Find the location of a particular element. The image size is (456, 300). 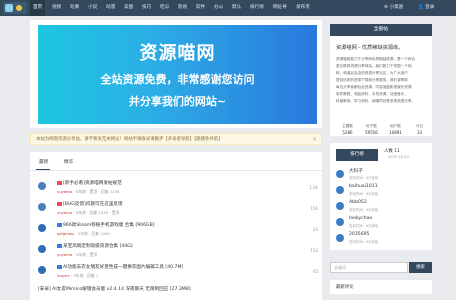

thread-author: luoyhn is located at coordinates (63, 275).